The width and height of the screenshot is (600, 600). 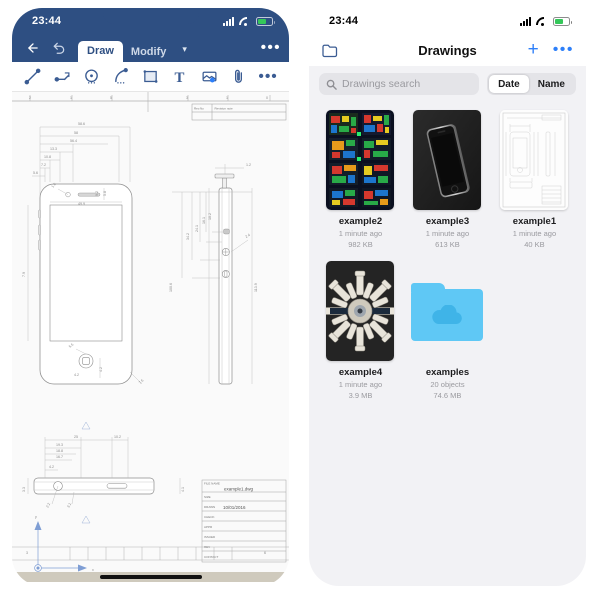 What do you see at coordinates (228, 21) in the screenshot?
I see `cellular-signal-icon` at bounding box center [228, 21].